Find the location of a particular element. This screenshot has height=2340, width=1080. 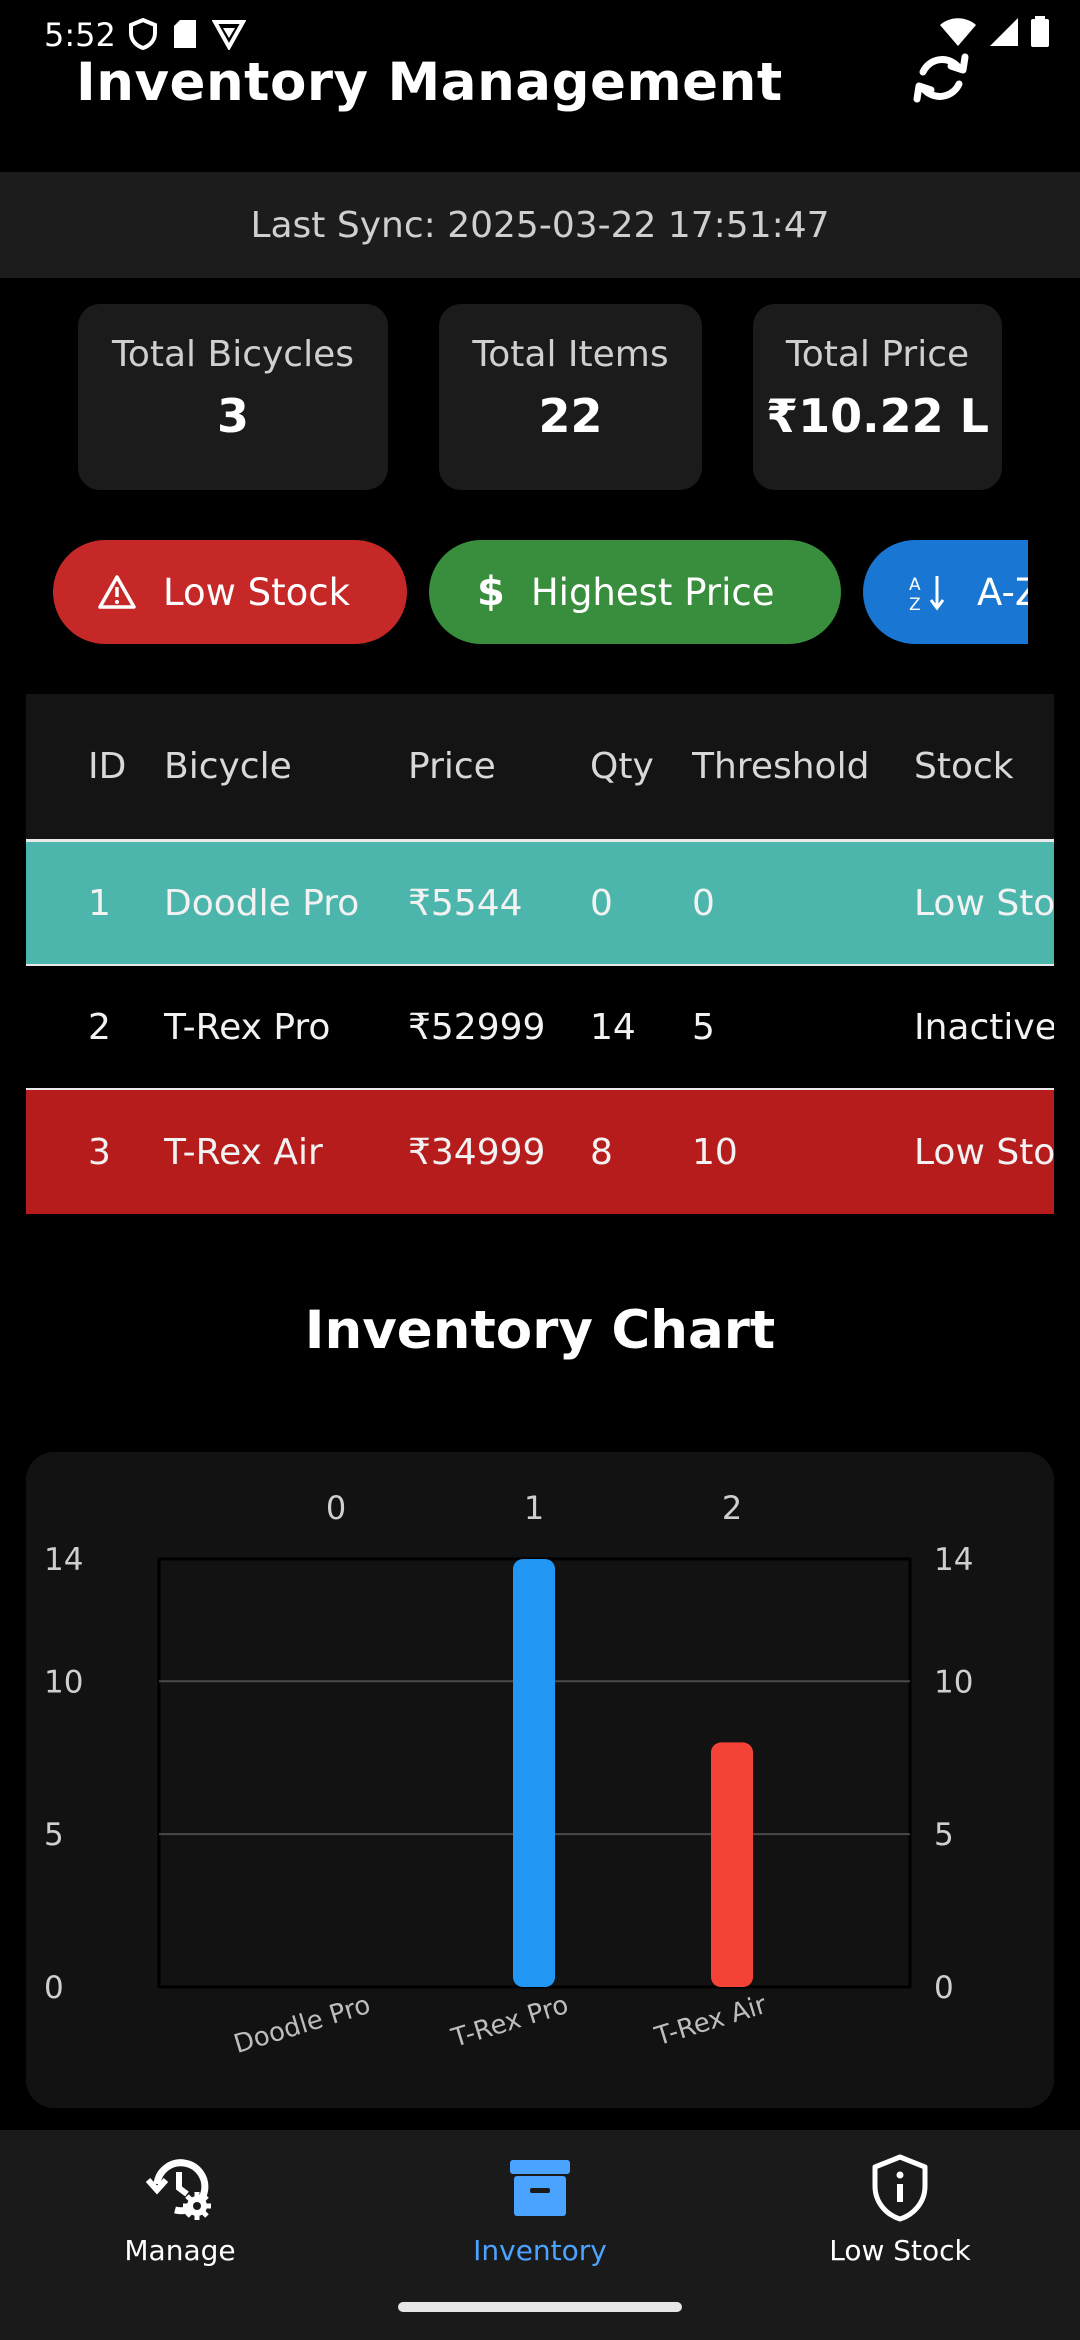

stat-label: Total Items is located at coordinates (570, 354).